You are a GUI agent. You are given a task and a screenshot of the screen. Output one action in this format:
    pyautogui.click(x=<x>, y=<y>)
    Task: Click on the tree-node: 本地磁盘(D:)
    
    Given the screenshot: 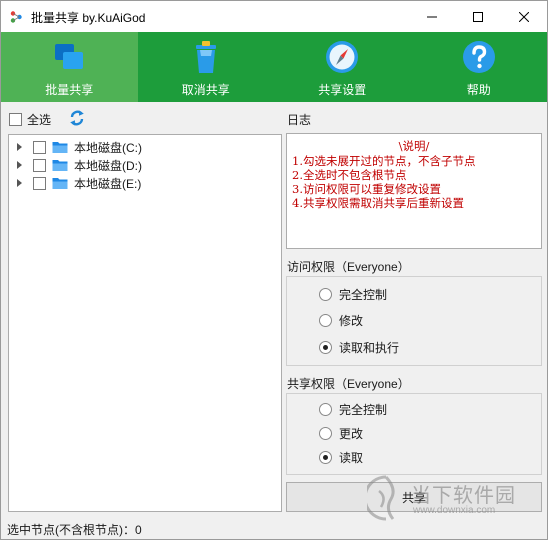 What is the action you would take?
    pyautogui.click(x=75, y=165)
    